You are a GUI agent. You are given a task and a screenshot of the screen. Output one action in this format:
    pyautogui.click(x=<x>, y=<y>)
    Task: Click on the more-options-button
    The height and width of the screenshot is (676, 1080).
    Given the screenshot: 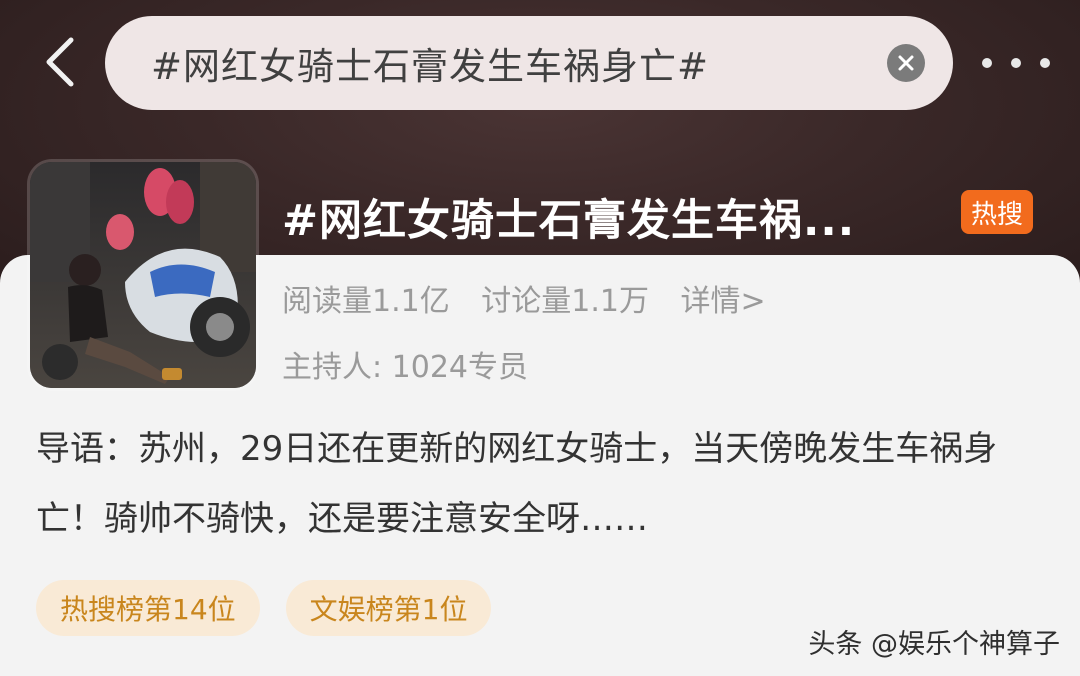 What is the action you would take?
    pyautogui.click(x=1016, y=63)
    